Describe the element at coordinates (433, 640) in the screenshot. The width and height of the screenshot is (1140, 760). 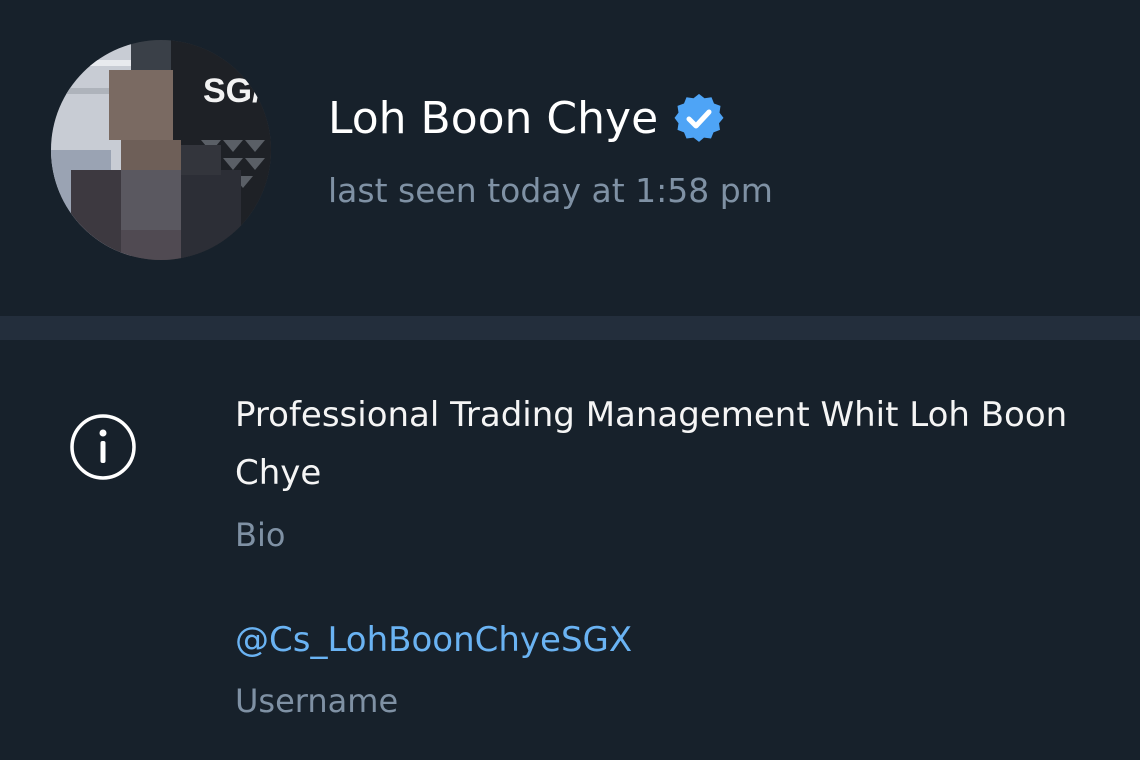
I see `username-link: @Cs_LohBoonChyeSGX` at that location.